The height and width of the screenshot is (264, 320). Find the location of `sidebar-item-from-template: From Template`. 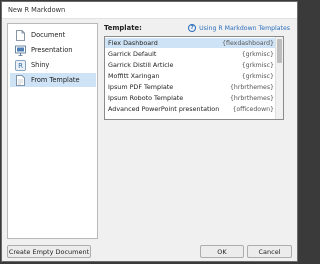

sidebar-item-from-template: From Template is located at coordinates (53, 80).